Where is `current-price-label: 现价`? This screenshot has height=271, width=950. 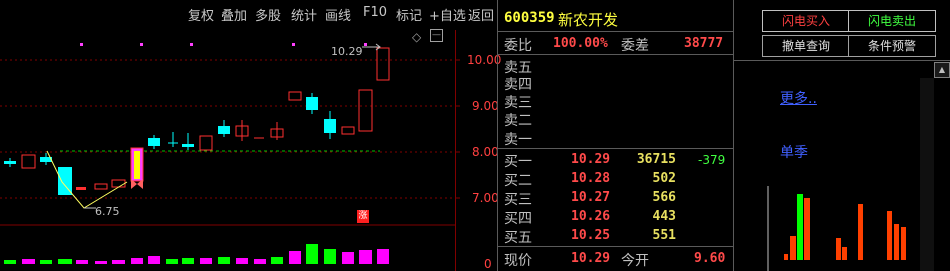
current-price-label: 现价 is located at coordinates (518, 261).